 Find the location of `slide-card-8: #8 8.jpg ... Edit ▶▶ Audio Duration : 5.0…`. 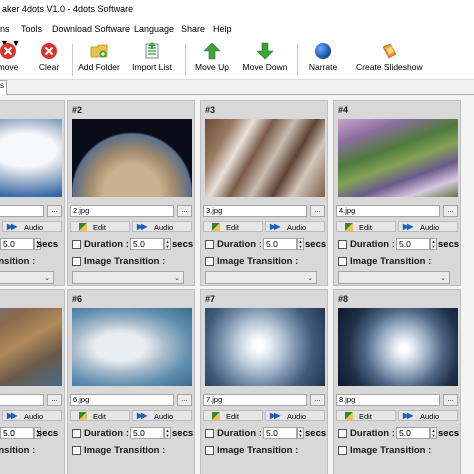

slide-card-8: #8 8.jpg ... Edit ▶▶ Audio Duration : 5.0… is located at coordinates (397, 381).